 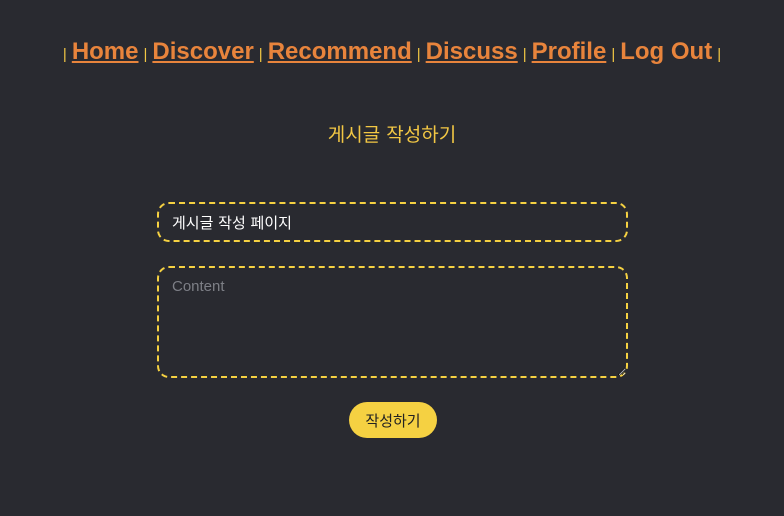 I want to click on nav-link-logout: Log Out, so click(x=666, y=52).